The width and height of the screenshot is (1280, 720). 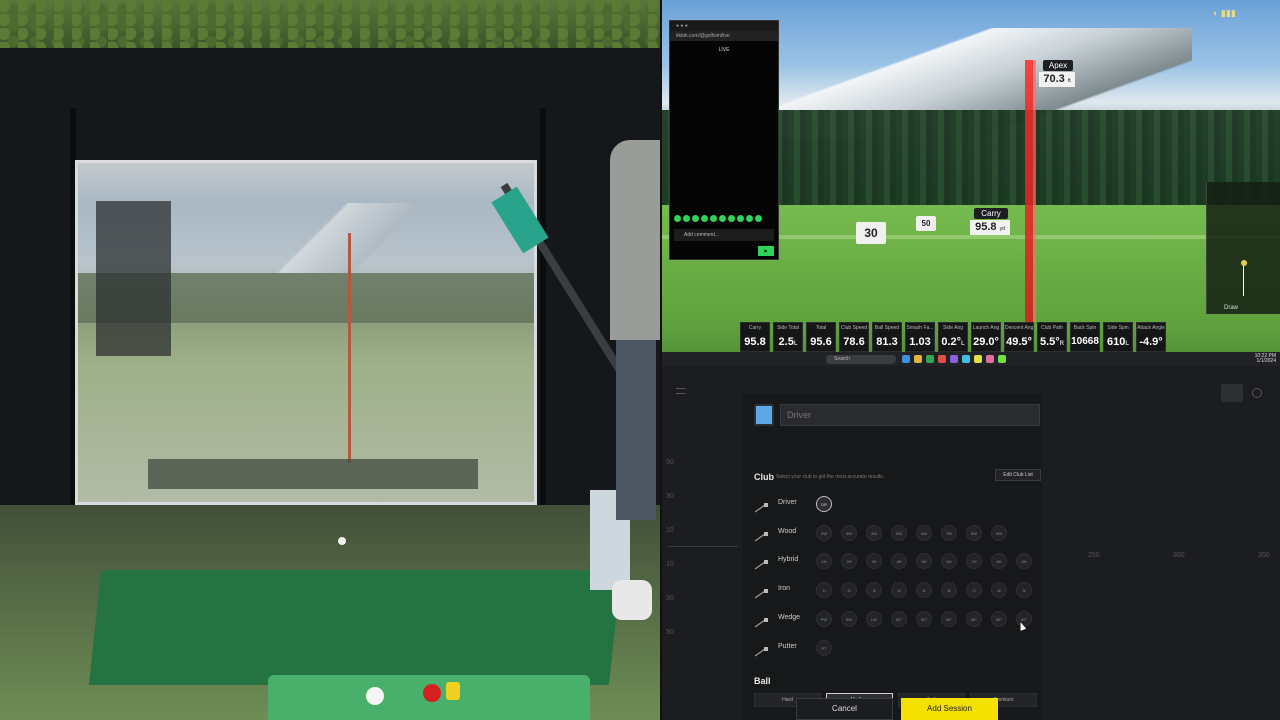 What do you see at coordinates (874, 561) in the screenshot?
I see `club-chip: 3H` at bounding box center [874, 561].